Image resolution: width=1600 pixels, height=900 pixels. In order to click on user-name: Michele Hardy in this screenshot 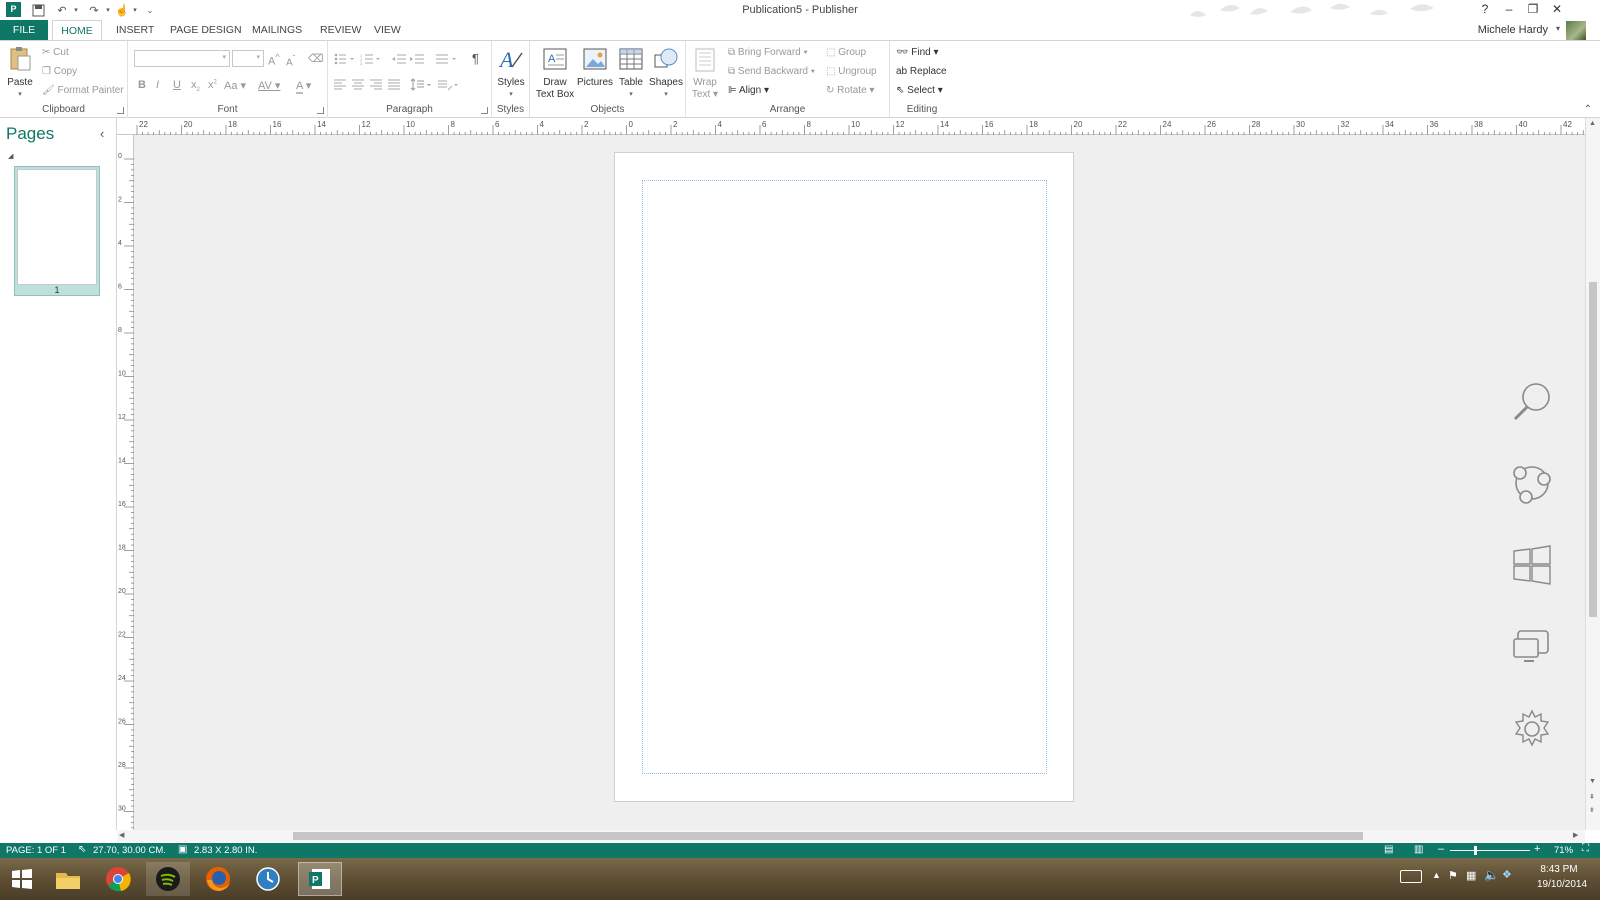, I will do `click(1513, 30)`.